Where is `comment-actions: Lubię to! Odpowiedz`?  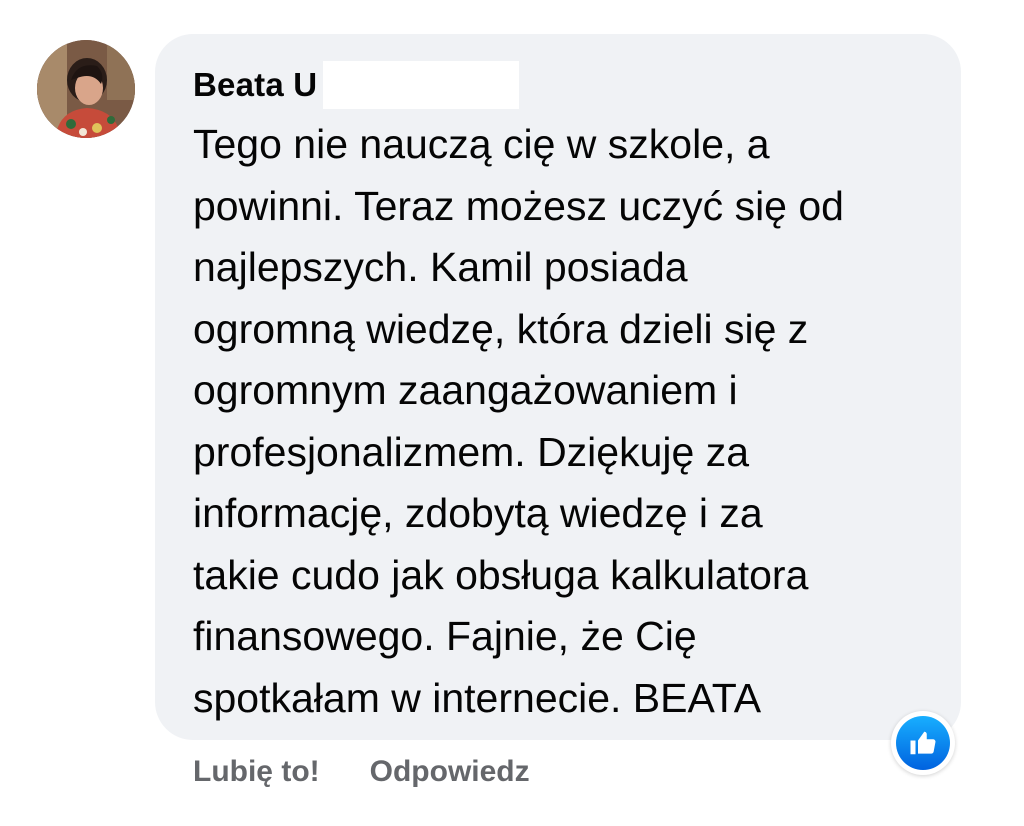
comment-actions: Lubię to! Odpowiedz is located at coordinates (361, 772).